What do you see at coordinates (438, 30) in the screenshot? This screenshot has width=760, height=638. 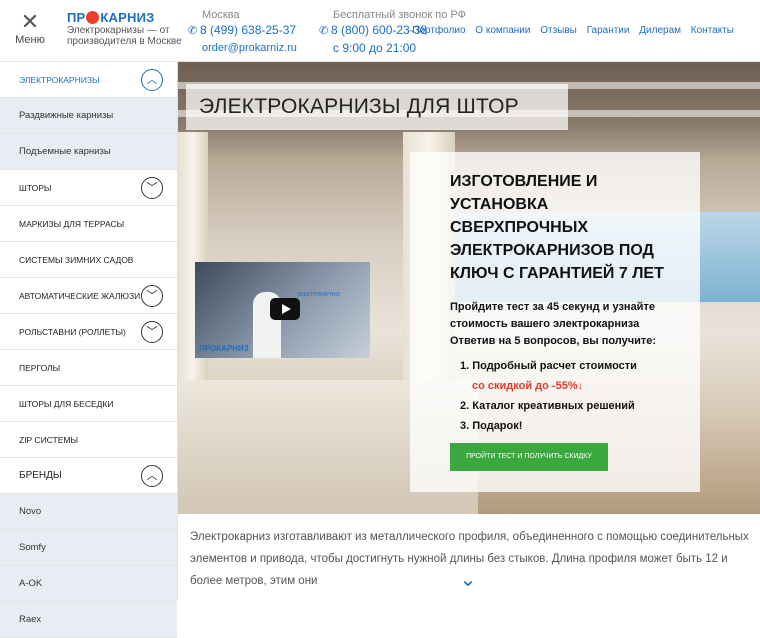 I see `nav-portfolio: Портфолио` at bounding box center [438, 30].